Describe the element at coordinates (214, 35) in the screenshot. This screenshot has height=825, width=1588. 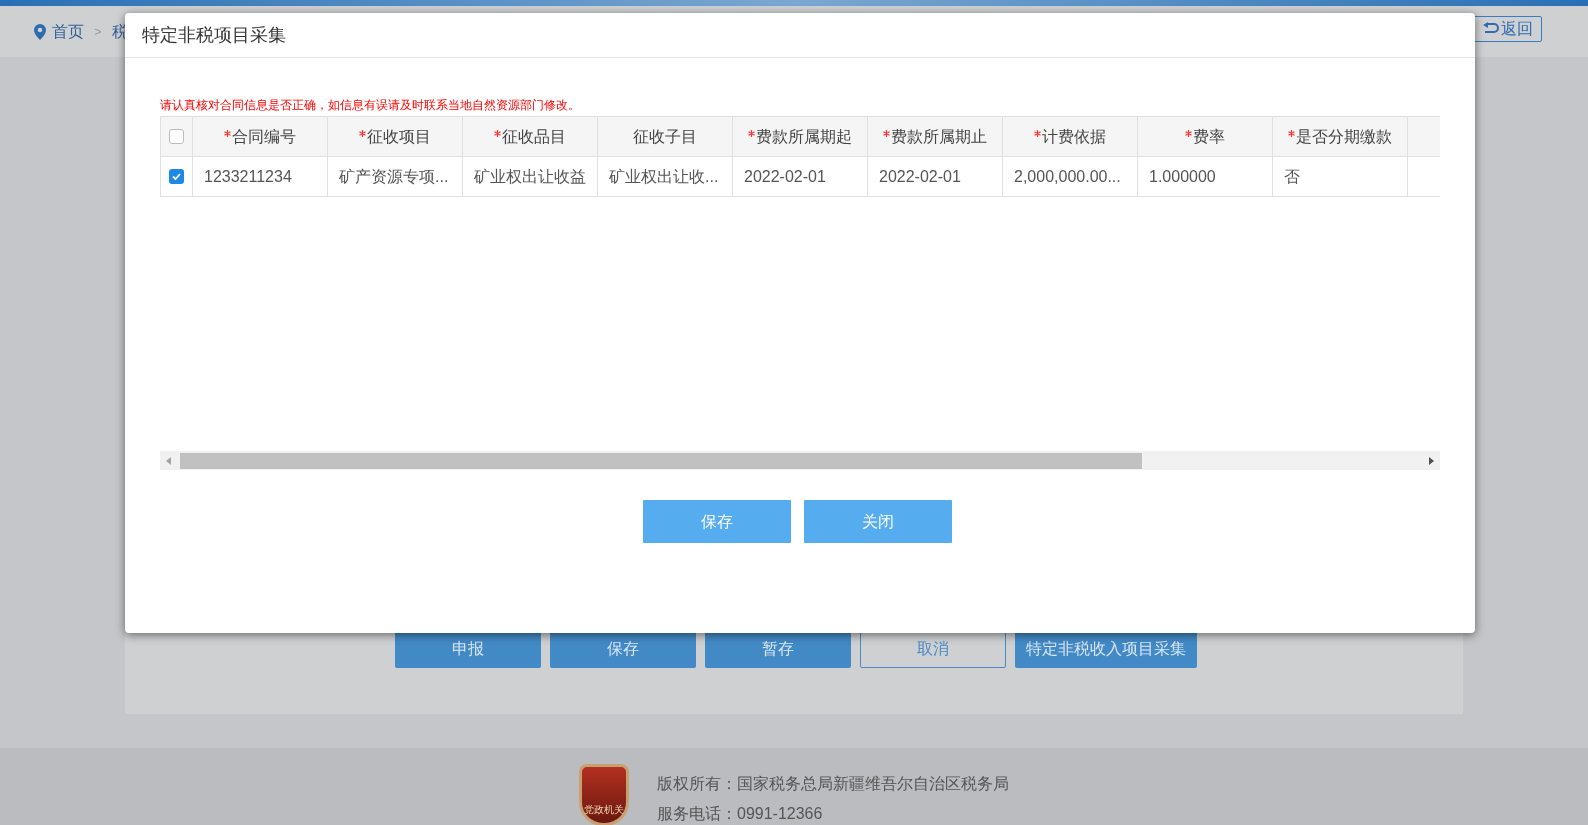
I see `dialog-title: 特定非税项目采集` at that location.